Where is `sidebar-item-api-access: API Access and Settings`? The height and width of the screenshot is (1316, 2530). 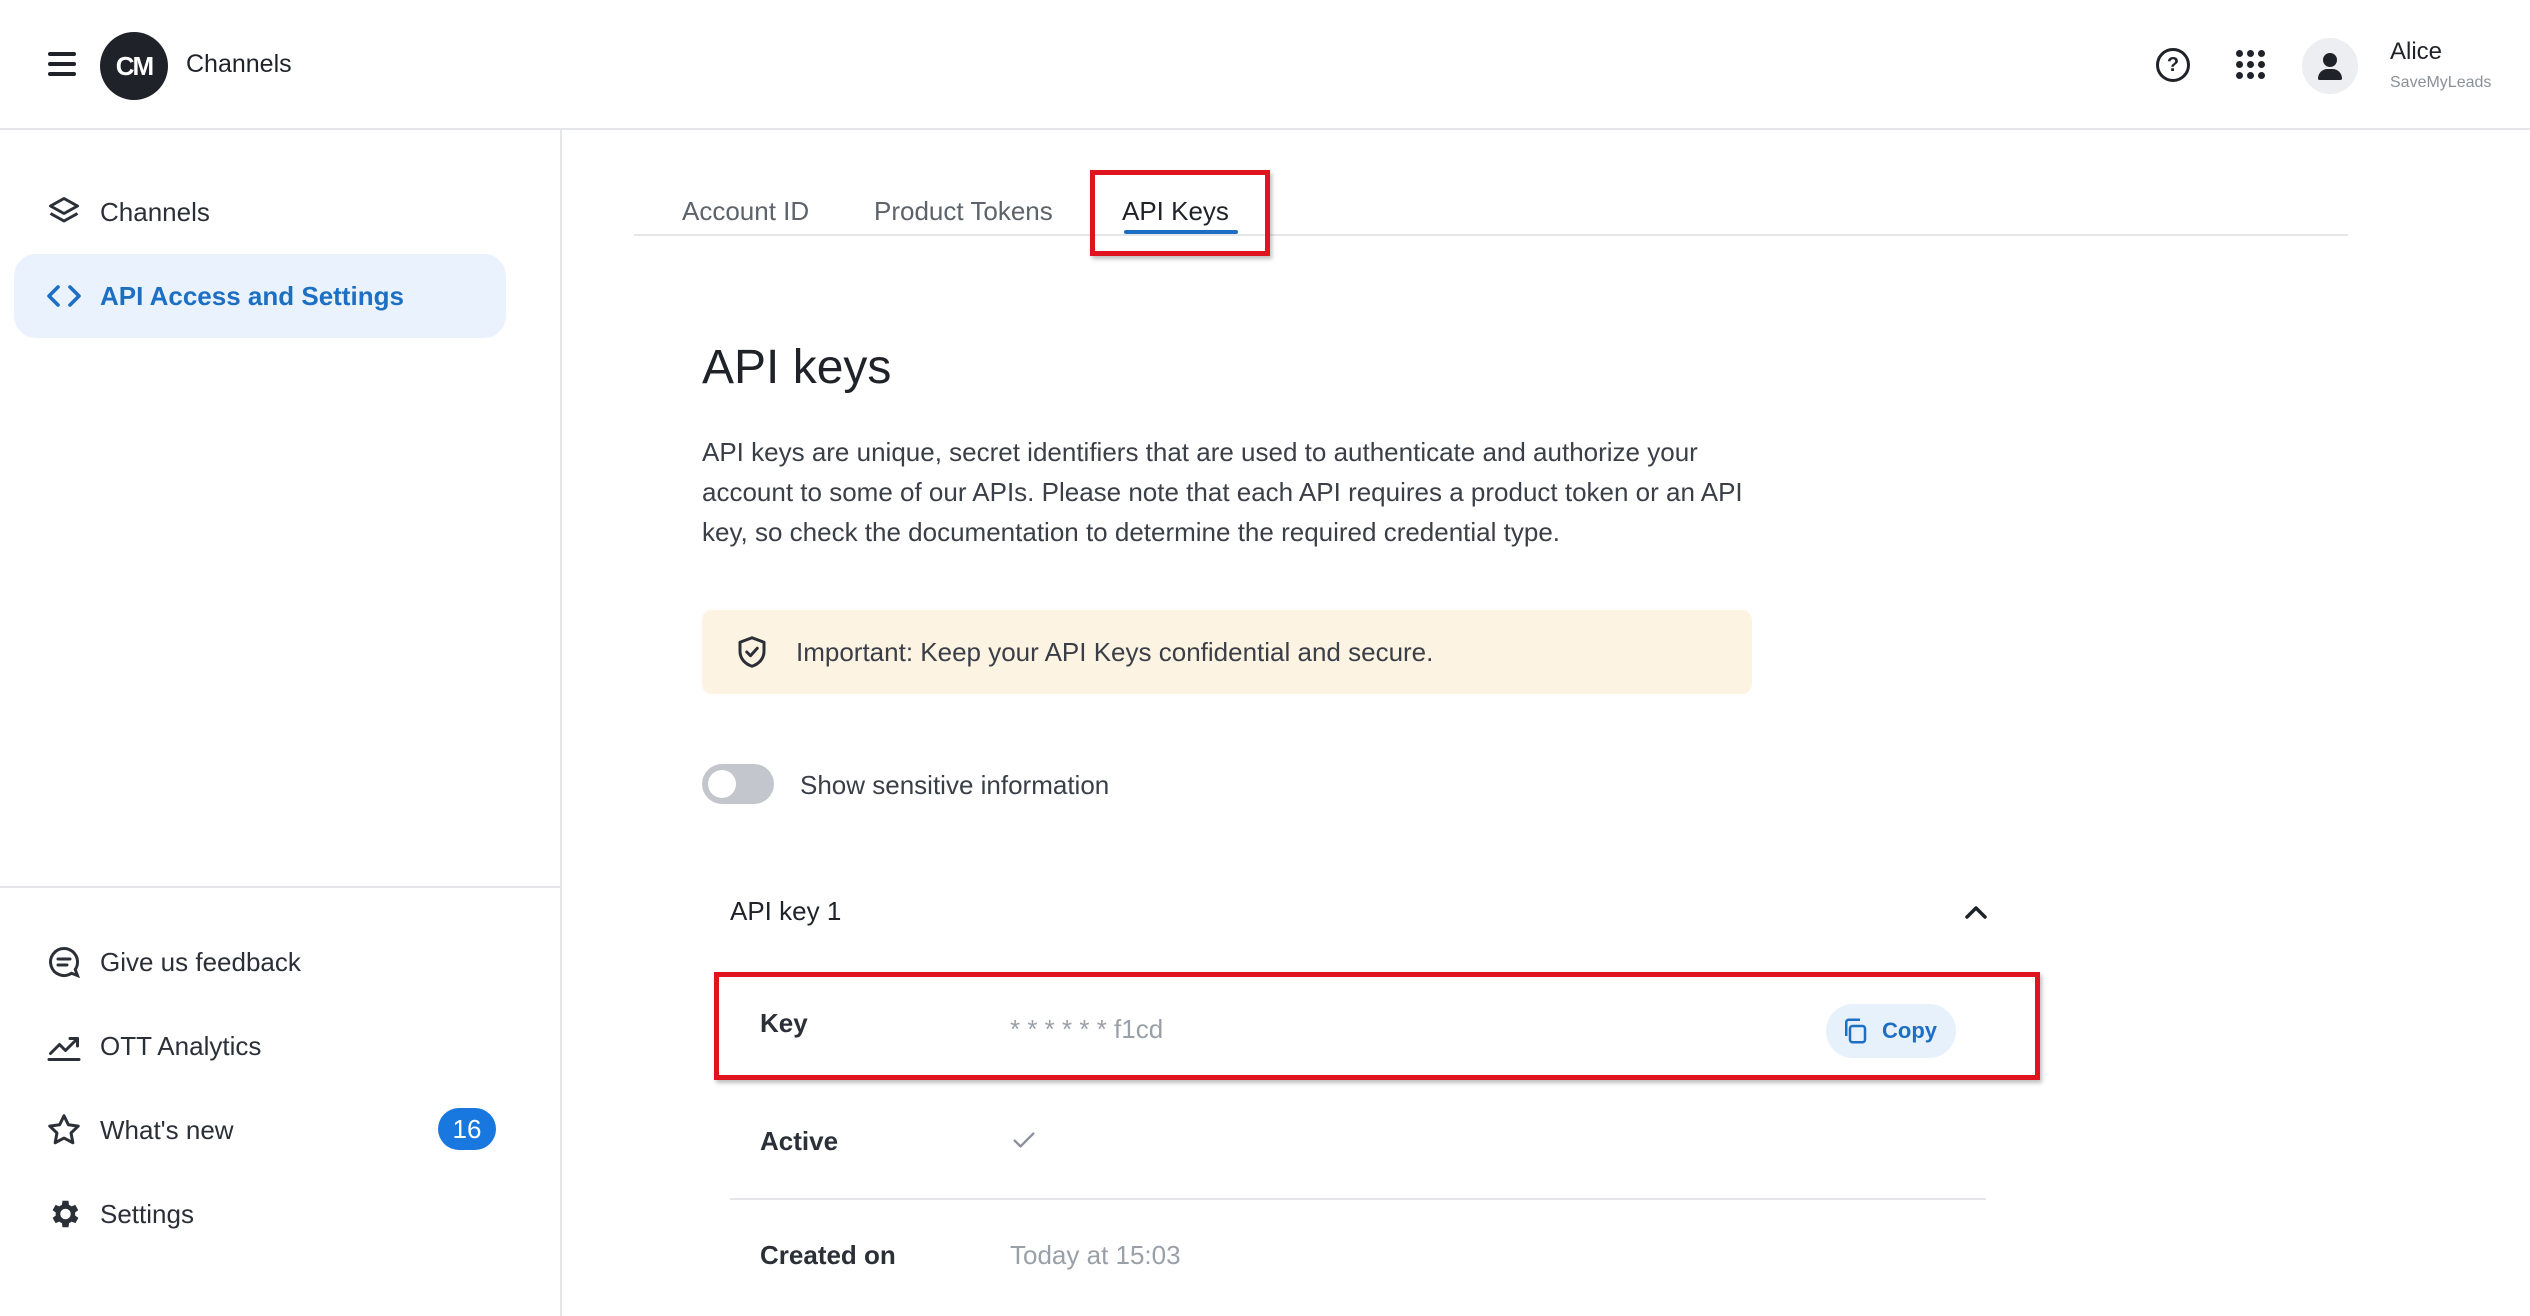
sidebar-item-api-access: API Access and Settings is located at coordinates (260, 296).